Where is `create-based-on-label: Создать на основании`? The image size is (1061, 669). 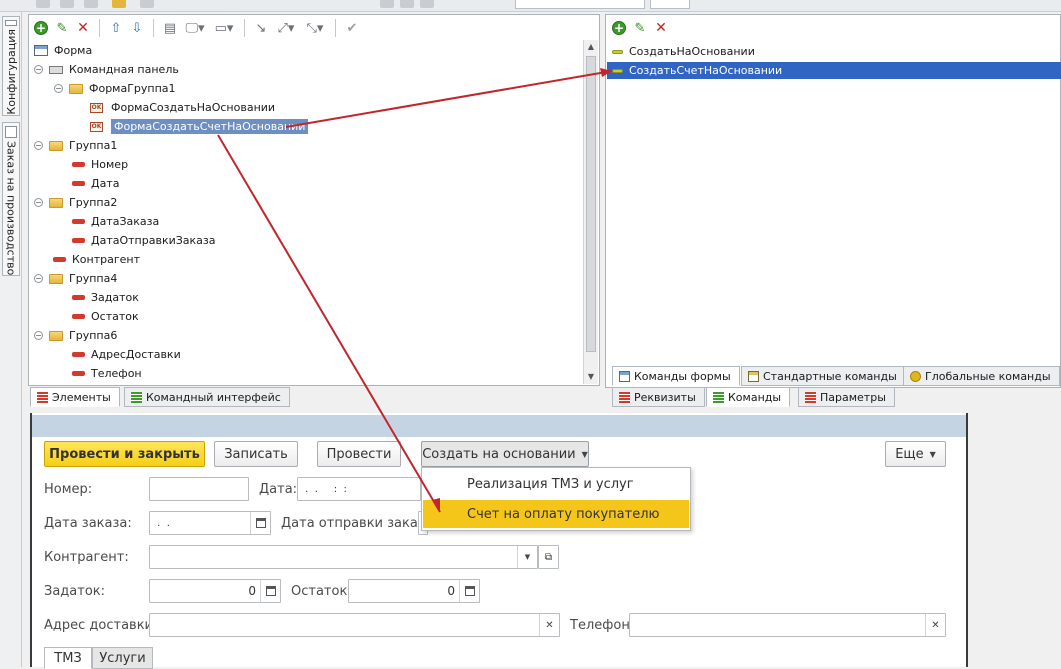 create-based-on-label: Создать на основании is located at coordinates (499, 454).